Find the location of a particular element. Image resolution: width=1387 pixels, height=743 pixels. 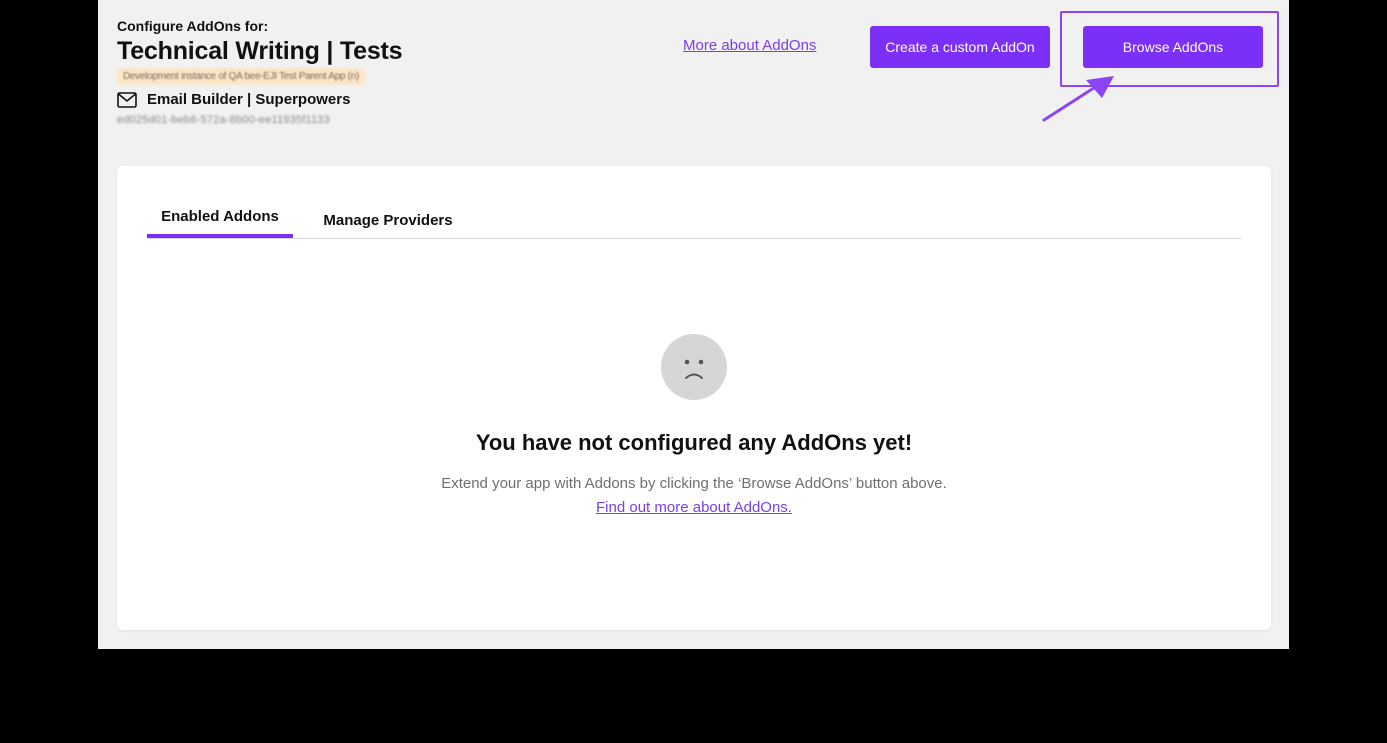

create-custom-addon-button: Create a custom AddOn is located at coordinates (960, 47).